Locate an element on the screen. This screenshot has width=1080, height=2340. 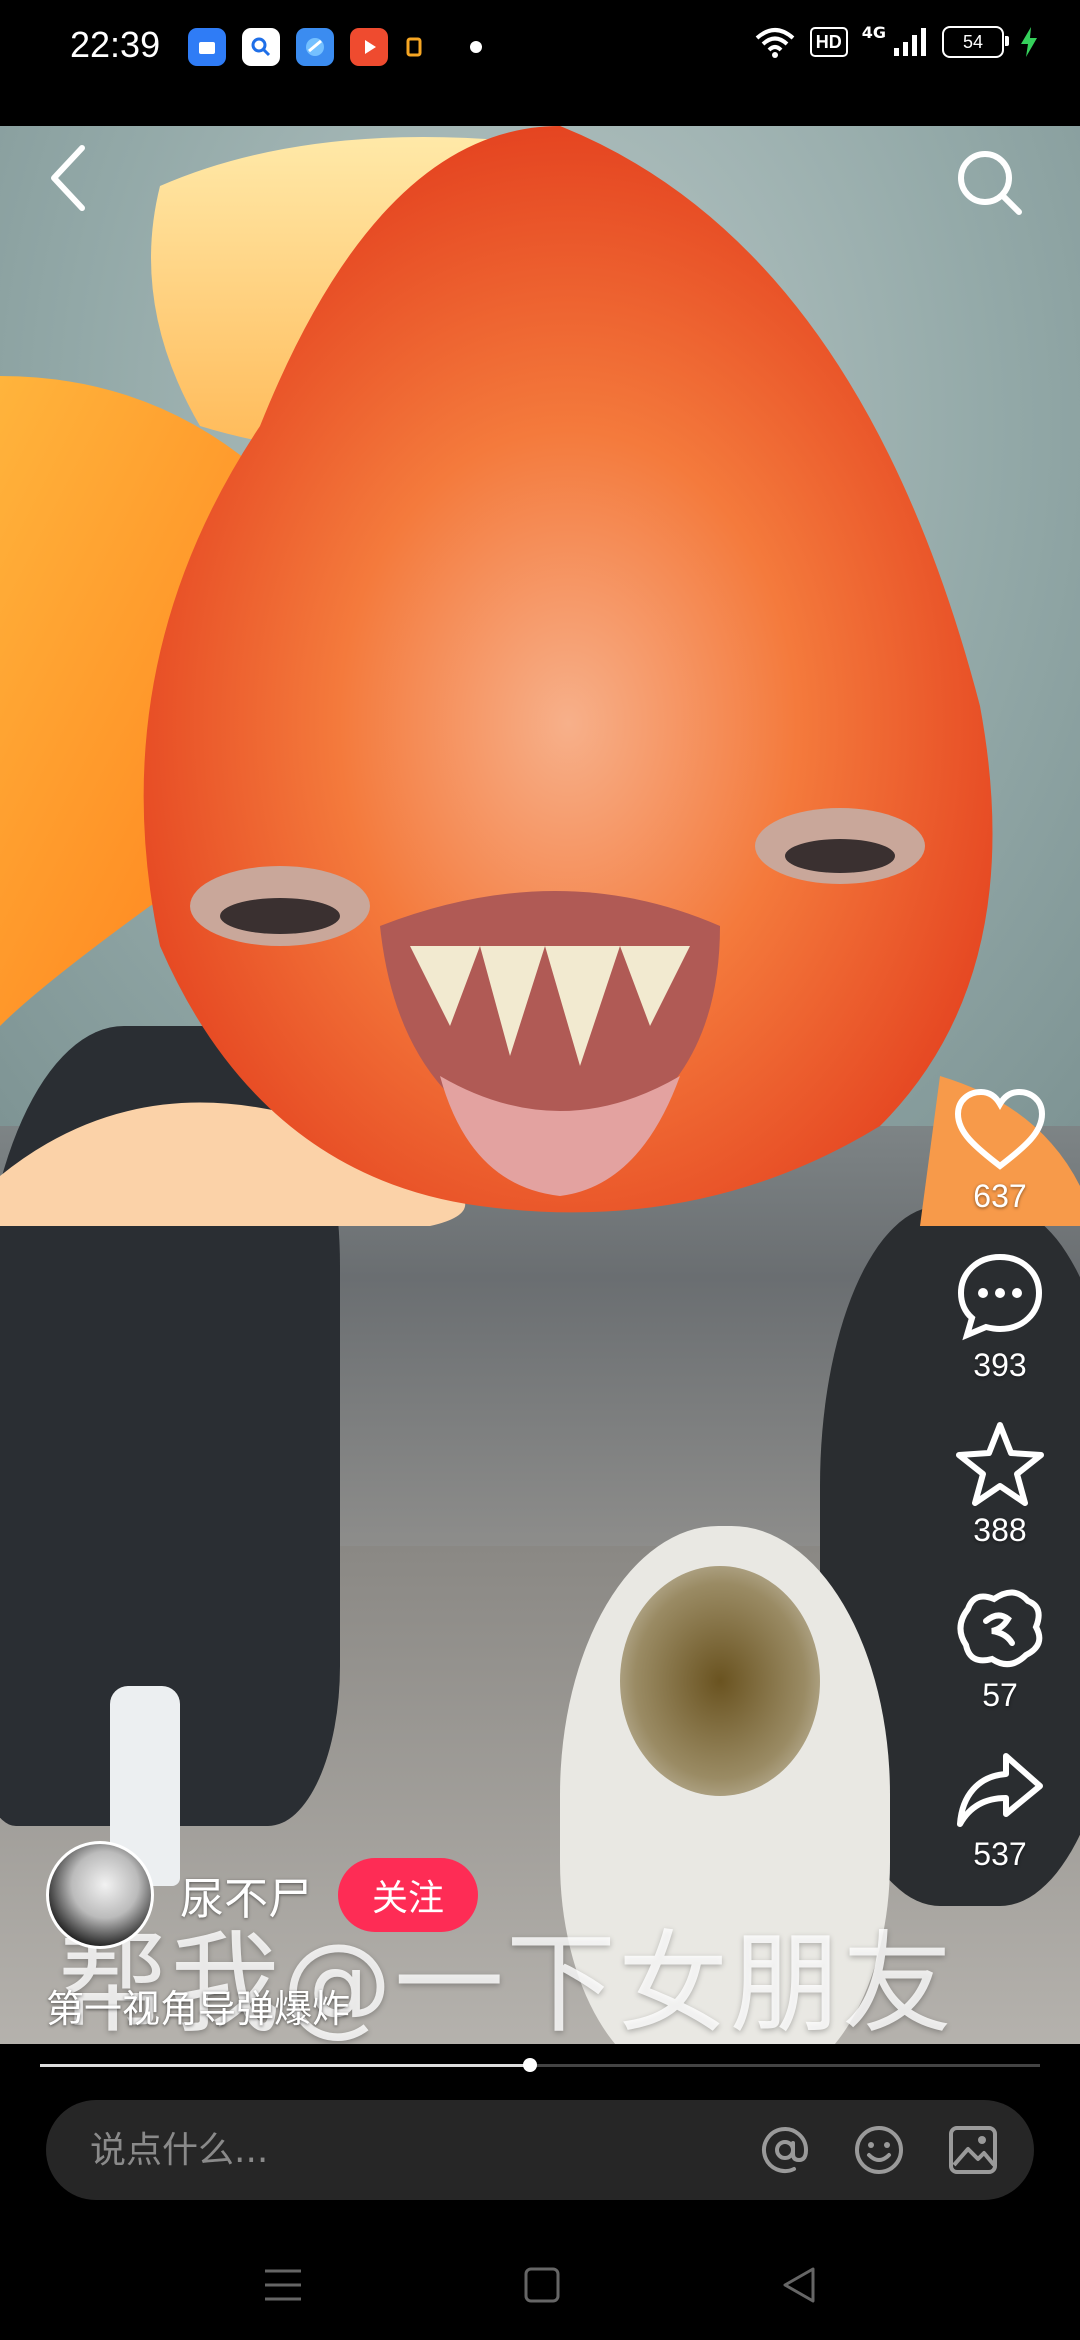
notification-dot-icon is located at coordinates (476, 47).